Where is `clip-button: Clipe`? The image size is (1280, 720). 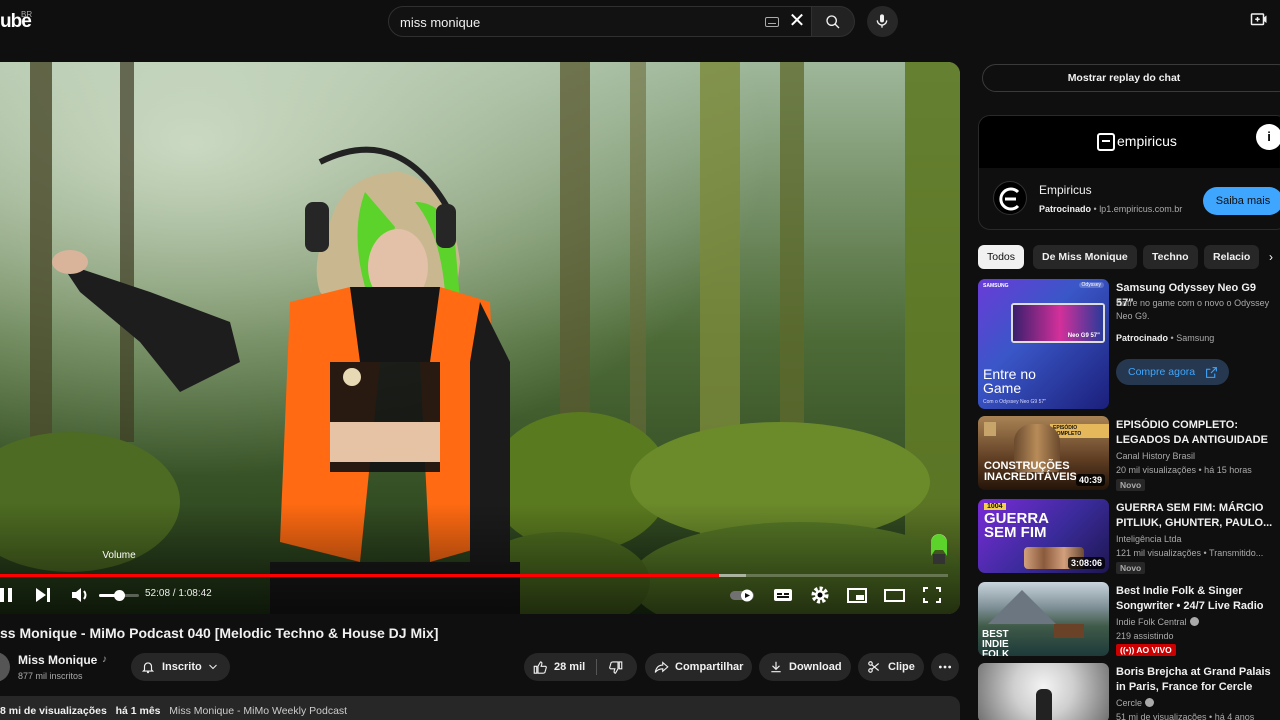
clip-button: Clipe is located at coordinates (891, 667).